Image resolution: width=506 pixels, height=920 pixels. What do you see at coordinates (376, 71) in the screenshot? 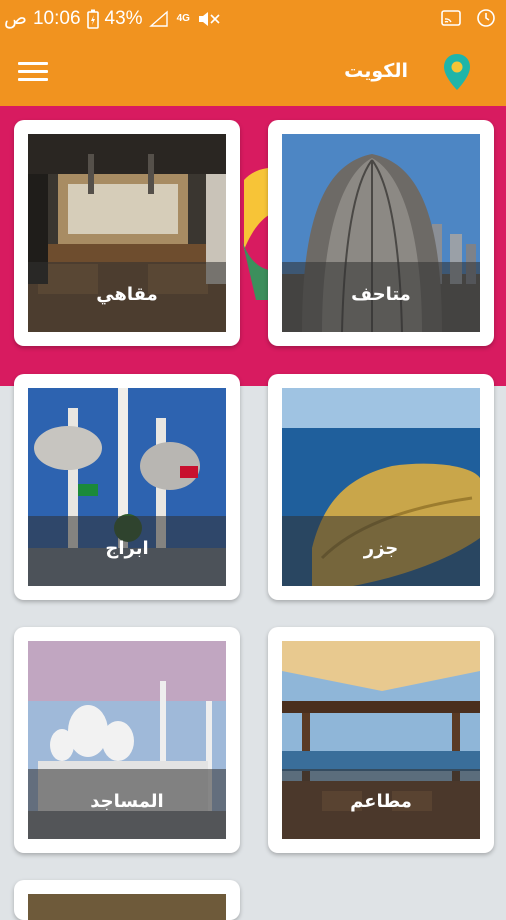
I see `page-title: الكويت` at bounding box center [376, 71].